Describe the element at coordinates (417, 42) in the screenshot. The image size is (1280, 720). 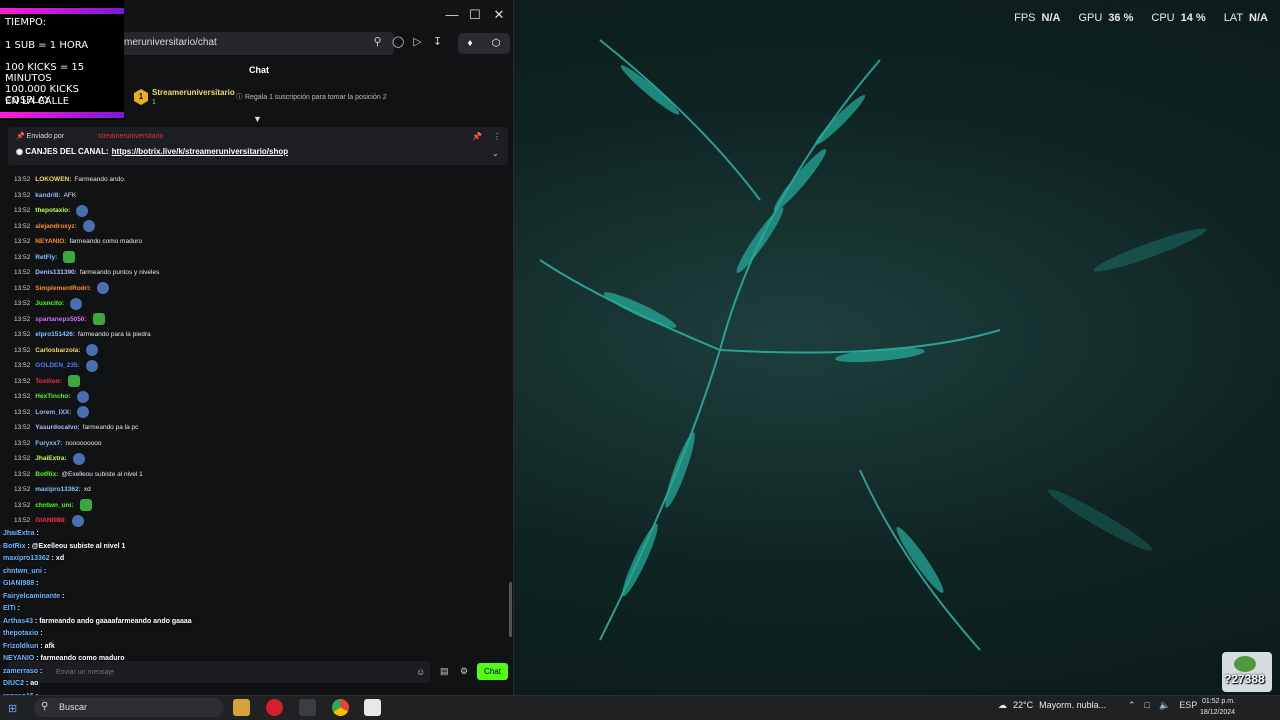
I see `send-icon: ▷` at that location.